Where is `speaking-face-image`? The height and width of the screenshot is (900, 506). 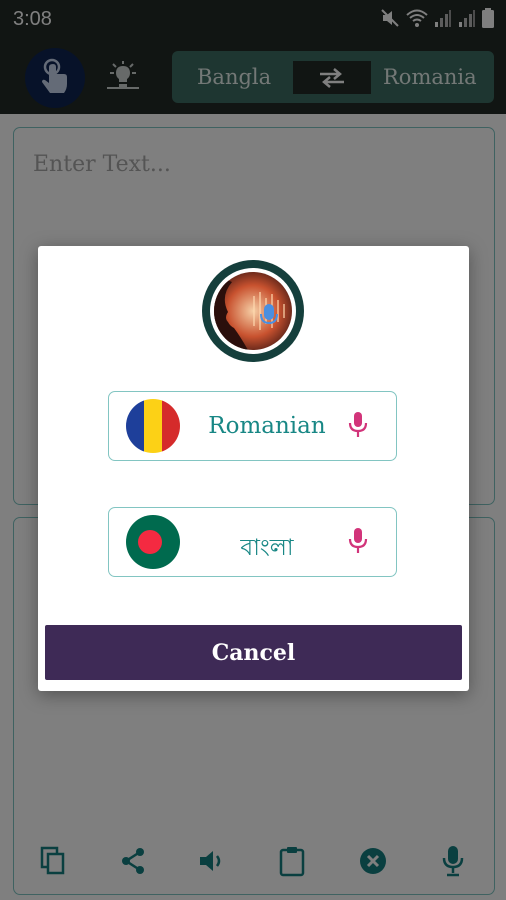
speaking-face-image is located at coordinates (253, 311).